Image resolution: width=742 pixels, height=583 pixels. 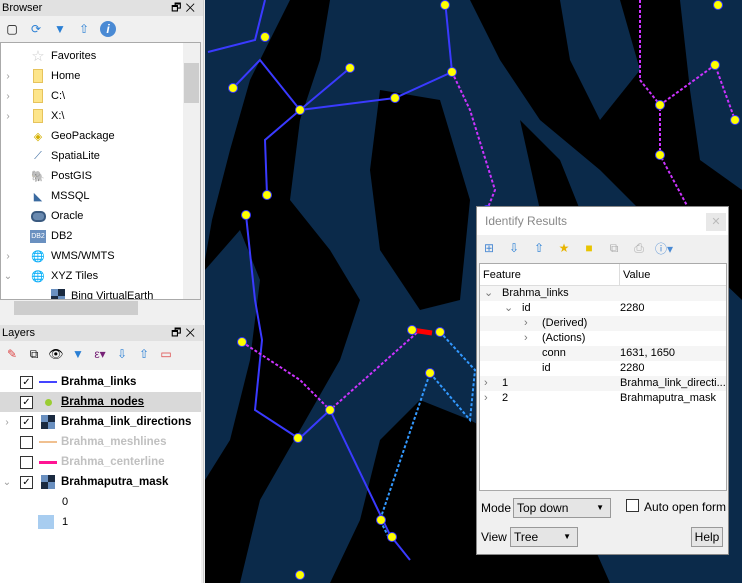 What do you see at coordinates (603, 353) in the screenshot?
I see `identify-row: conn 1631, 1650` at bounding box center [603, 353].